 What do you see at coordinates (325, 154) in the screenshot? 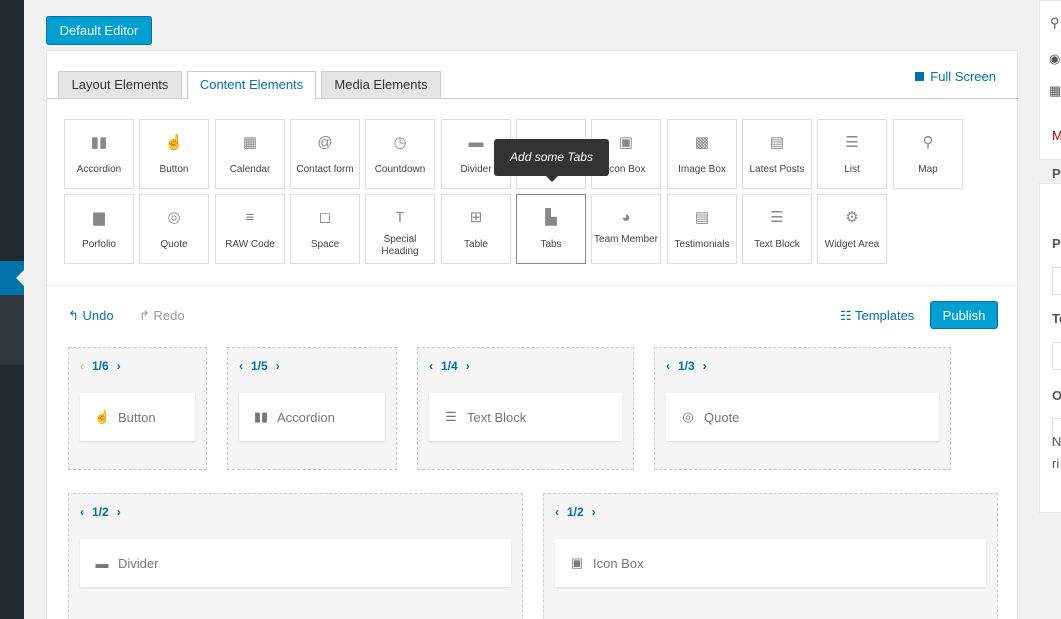
I see `element-contact-form: @ Contact form` at bounding box center [325, 154].